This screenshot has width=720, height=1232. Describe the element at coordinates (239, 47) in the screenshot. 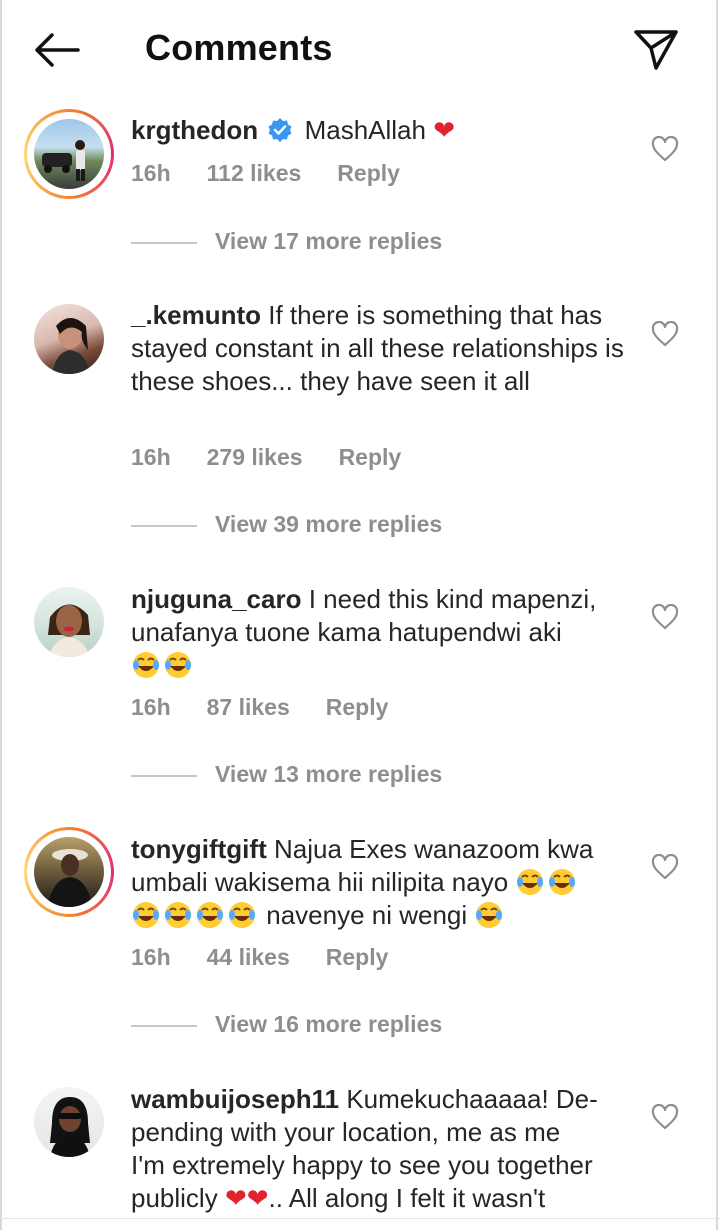

I see `page-title: Comments` at that location.